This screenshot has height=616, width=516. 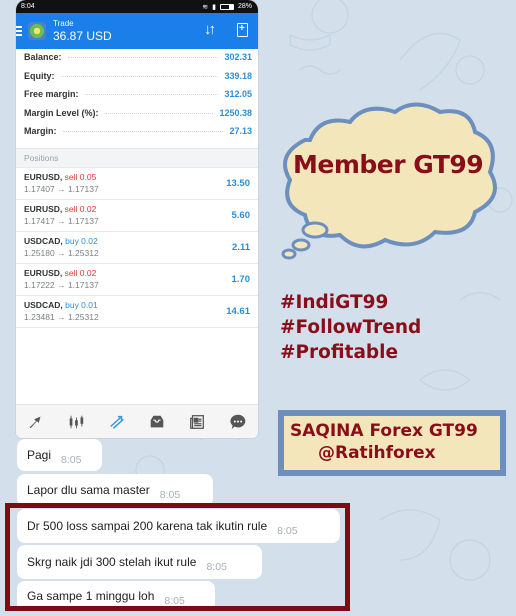 What do you see at coordinates (238, 422) in the screenshot?
I see `chat-icon` at bounding box center [238, 422].